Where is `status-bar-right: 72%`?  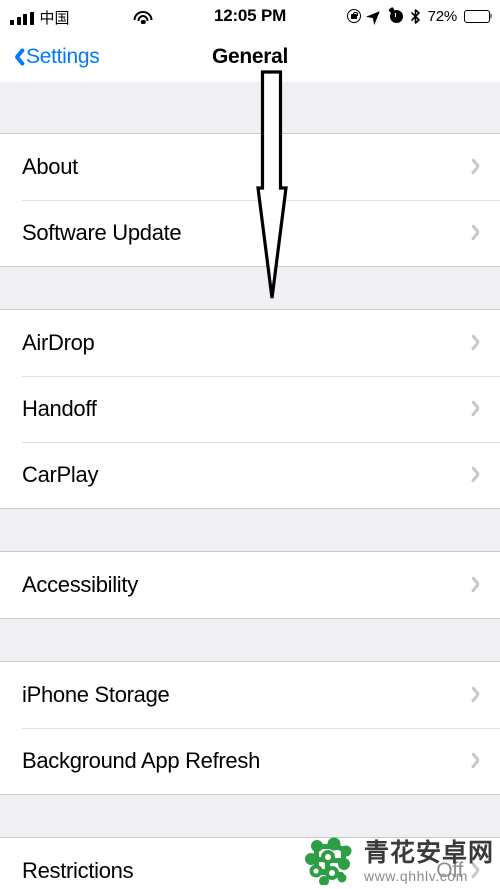 status-bar-right: 72% is located at coordinates (418, 16).